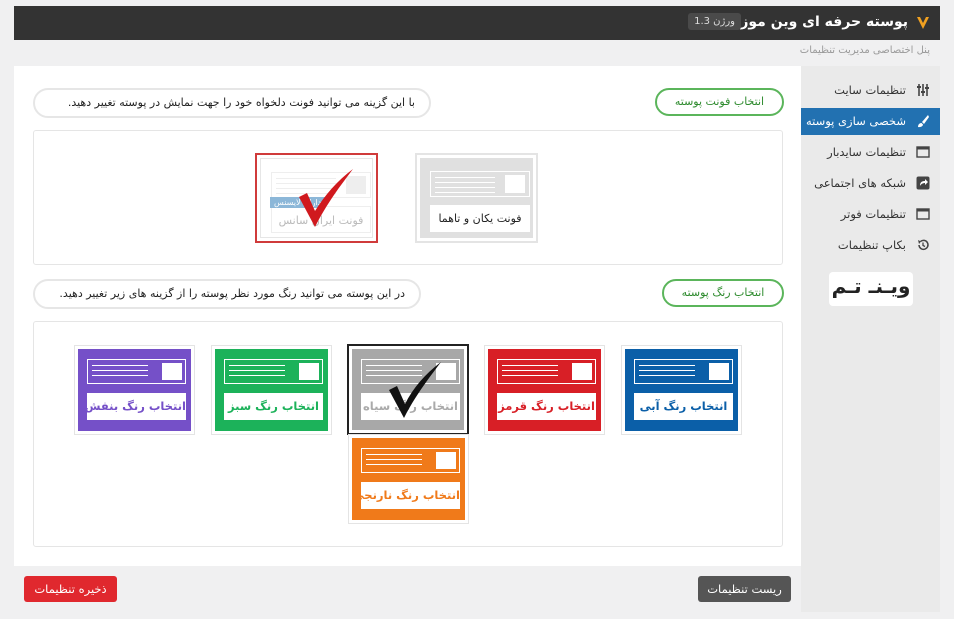 The height and width of the screenshot is (619, 954). I want to click on font-option-iransans: فونت ایران سانس دارای لایسنس, so click(316, 198).